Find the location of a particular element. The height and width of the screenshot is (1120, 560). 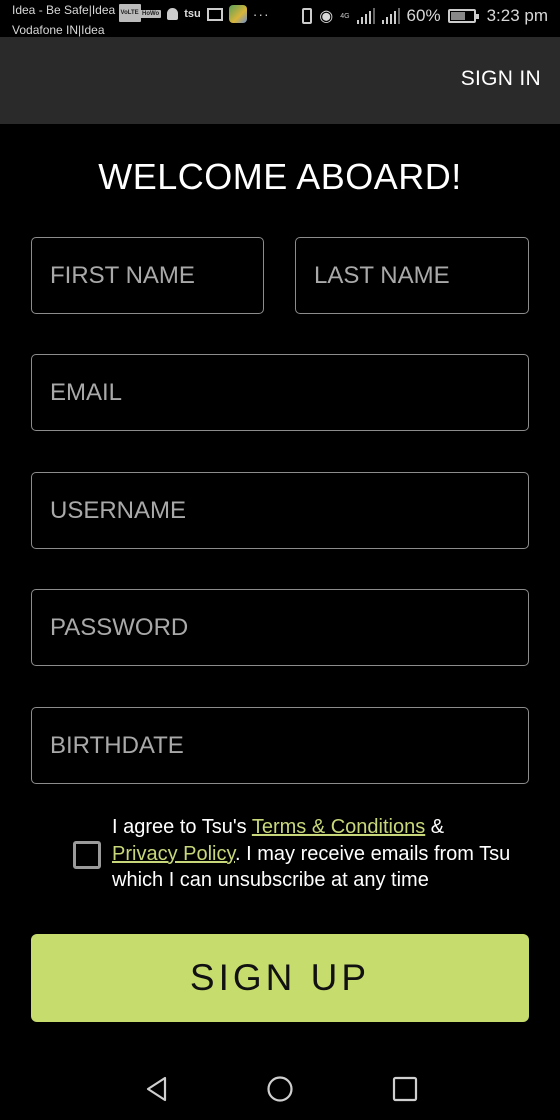

hd-icon: HoWo is located at coordinates (151, 14).